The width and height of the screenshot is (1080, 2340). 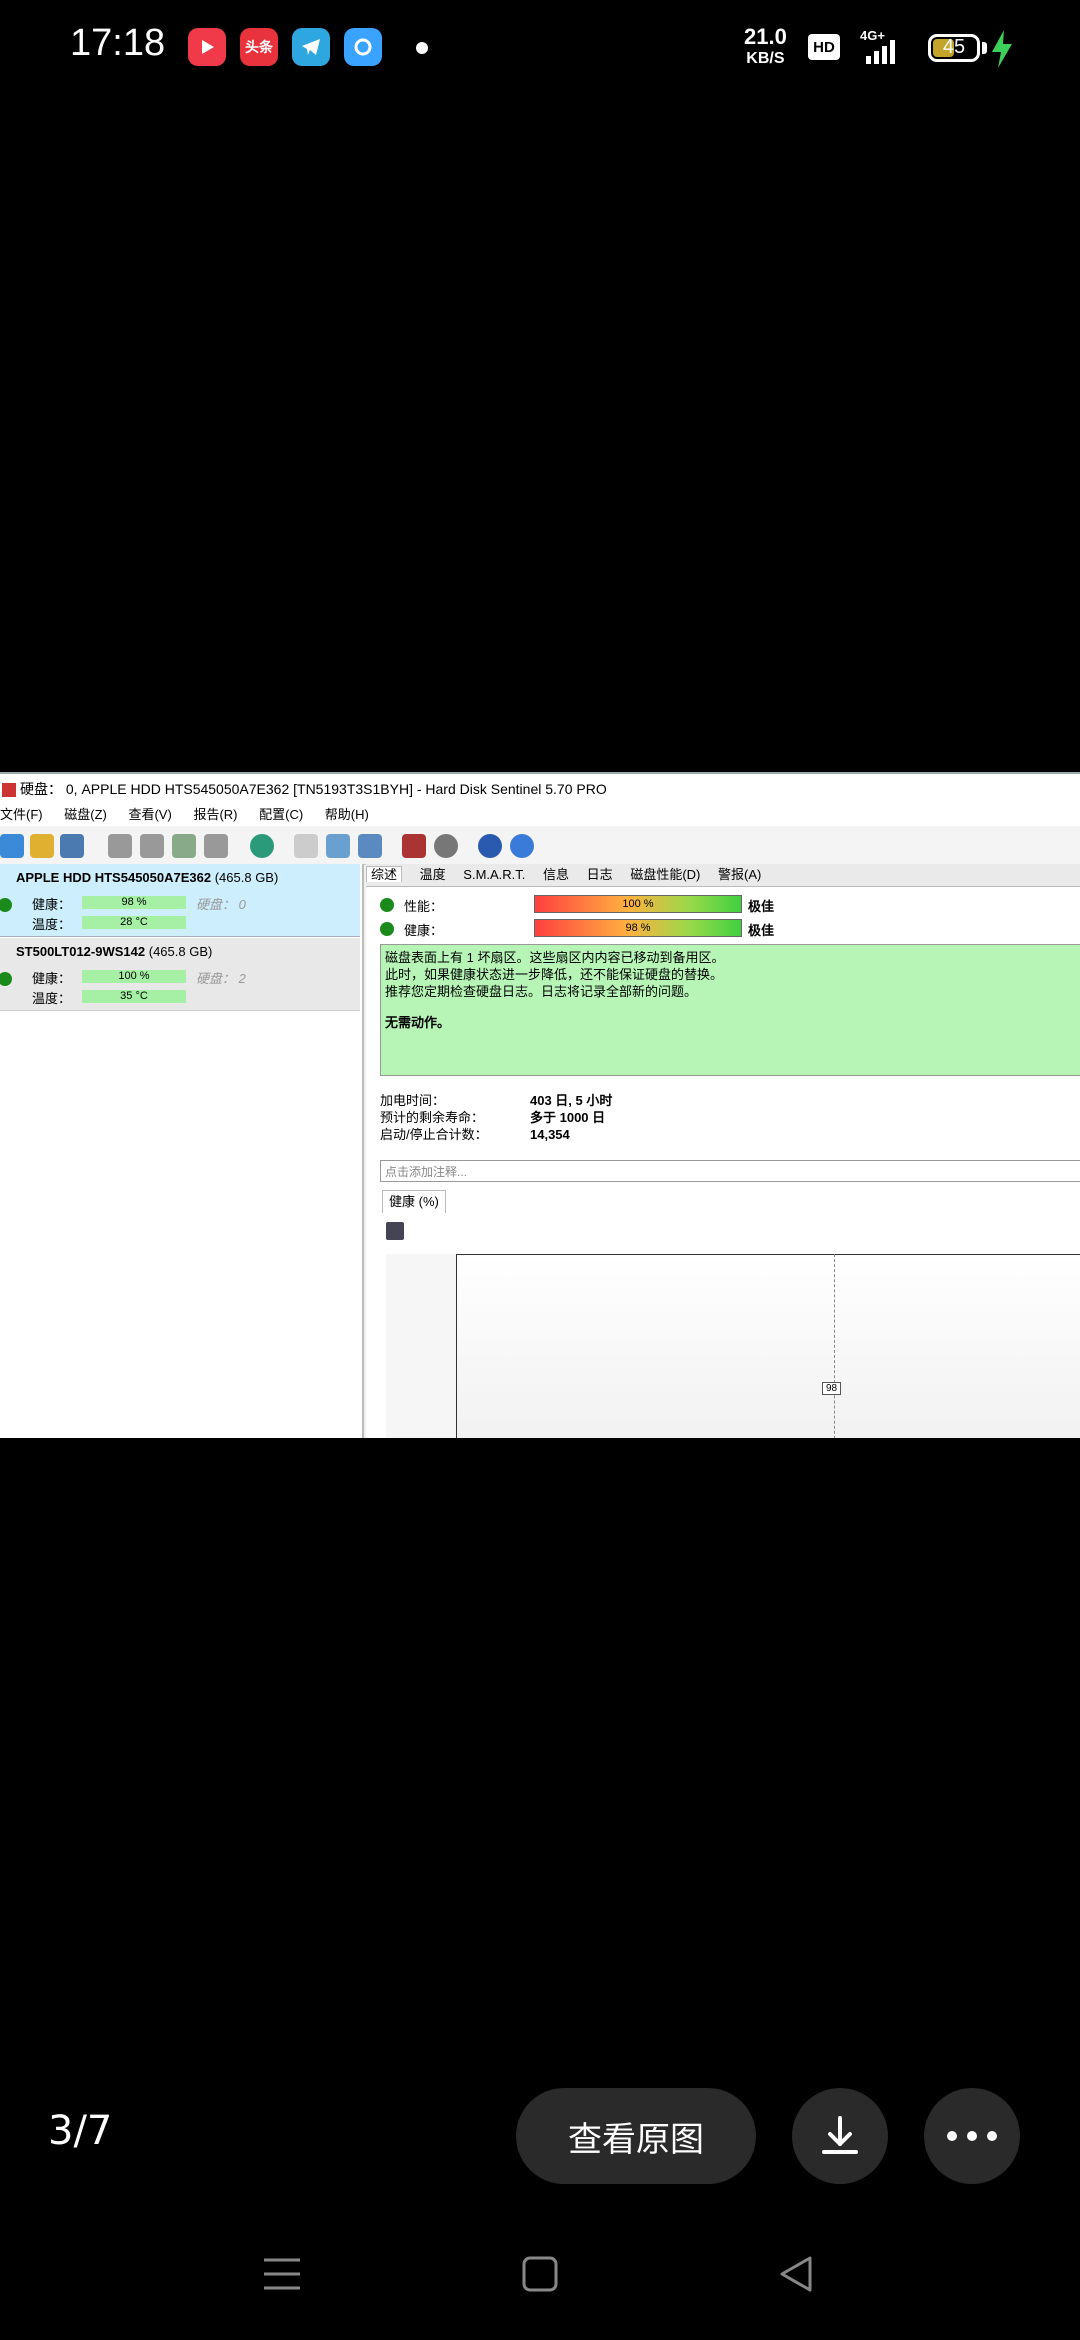 I want to click on monitor-icon, so click(x=414, y=846).